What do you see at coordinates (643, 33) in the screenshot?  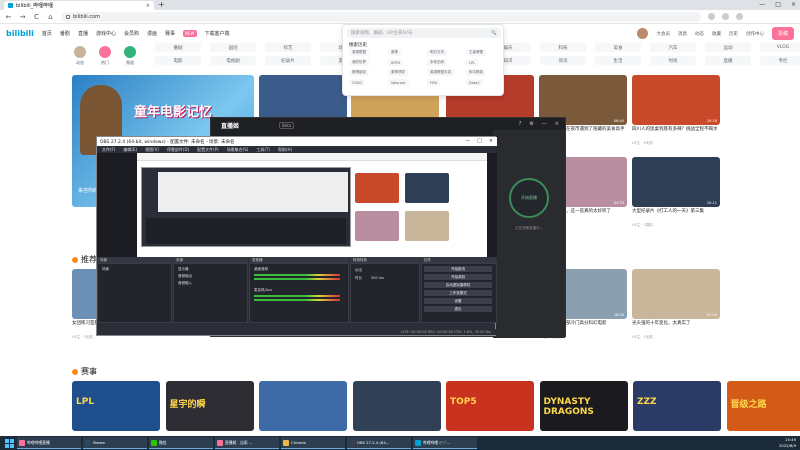 I see `avatar` at bounding box center [643, 33].